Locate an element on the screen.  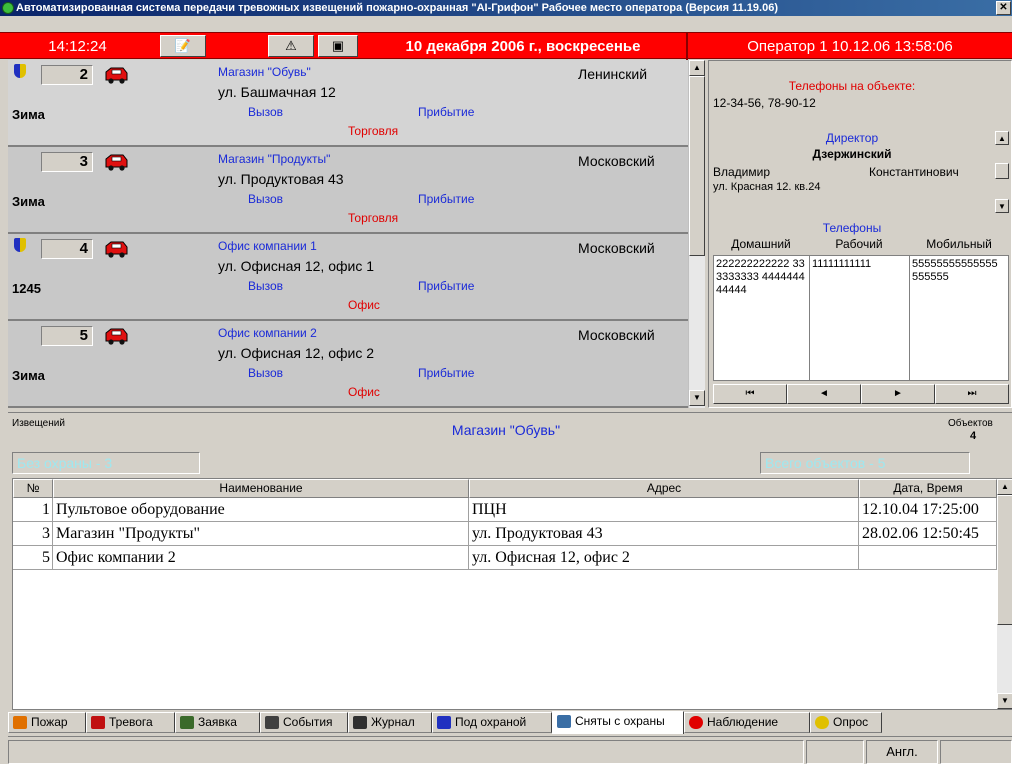
table-scroll-up: ▲ is located at coordinates (1004, 487).